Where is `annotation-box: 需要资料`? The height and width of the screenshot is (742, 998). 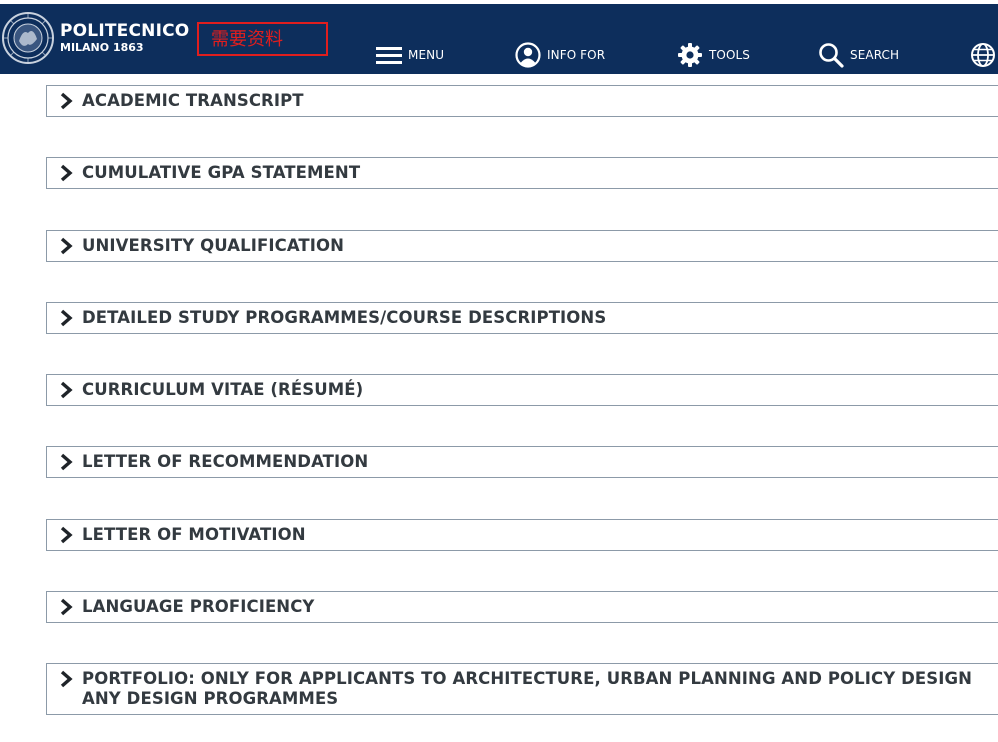
annotation-box: 需要资料 is located at coordinates (262, 39).